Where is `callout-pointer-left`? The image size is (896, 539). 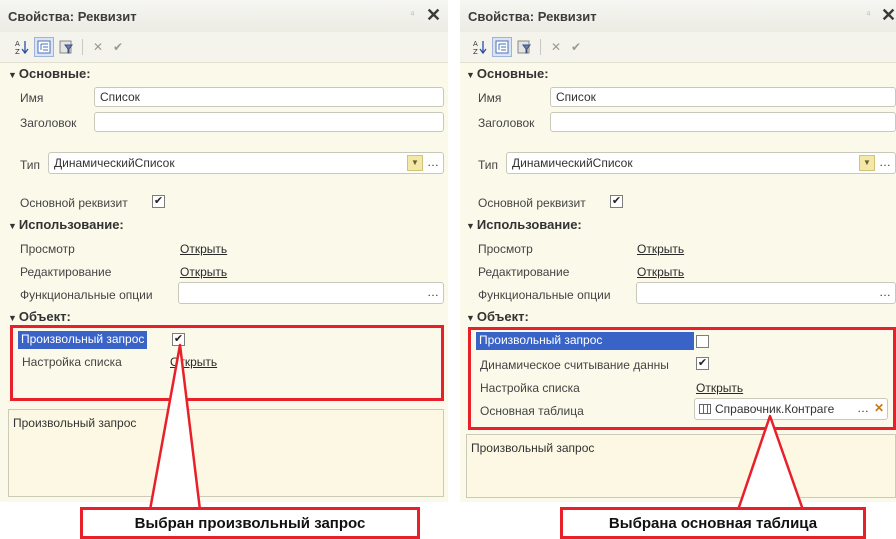
callout-pointer-left is located at coordinates (175, 427).